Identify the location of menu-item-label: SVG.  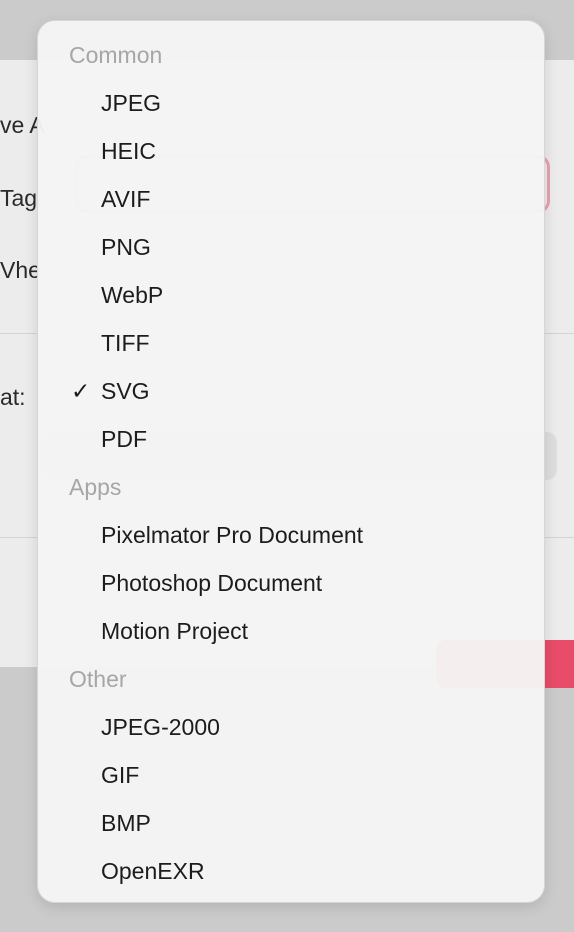
(125, 391).